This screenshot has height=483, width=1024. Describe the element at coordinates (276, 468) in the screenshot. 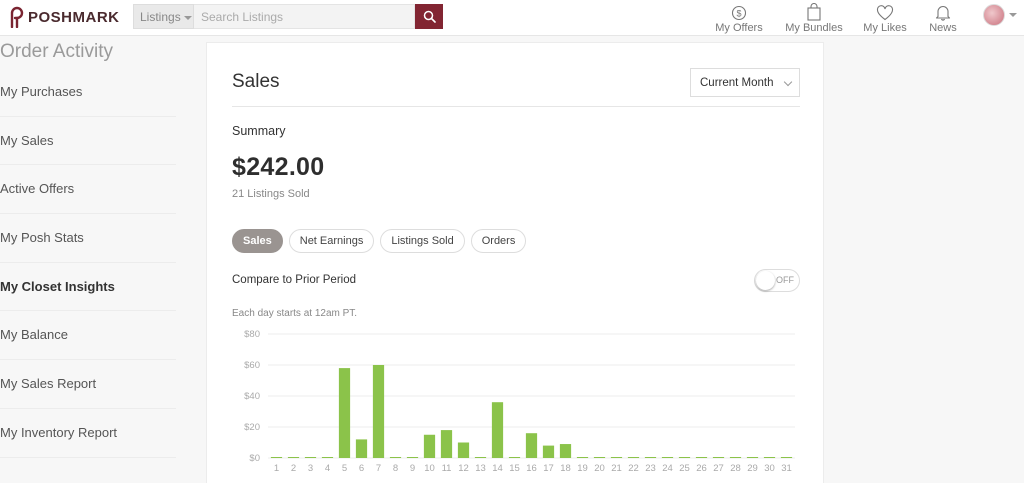

I see `x-tick-label: 1` at that location.